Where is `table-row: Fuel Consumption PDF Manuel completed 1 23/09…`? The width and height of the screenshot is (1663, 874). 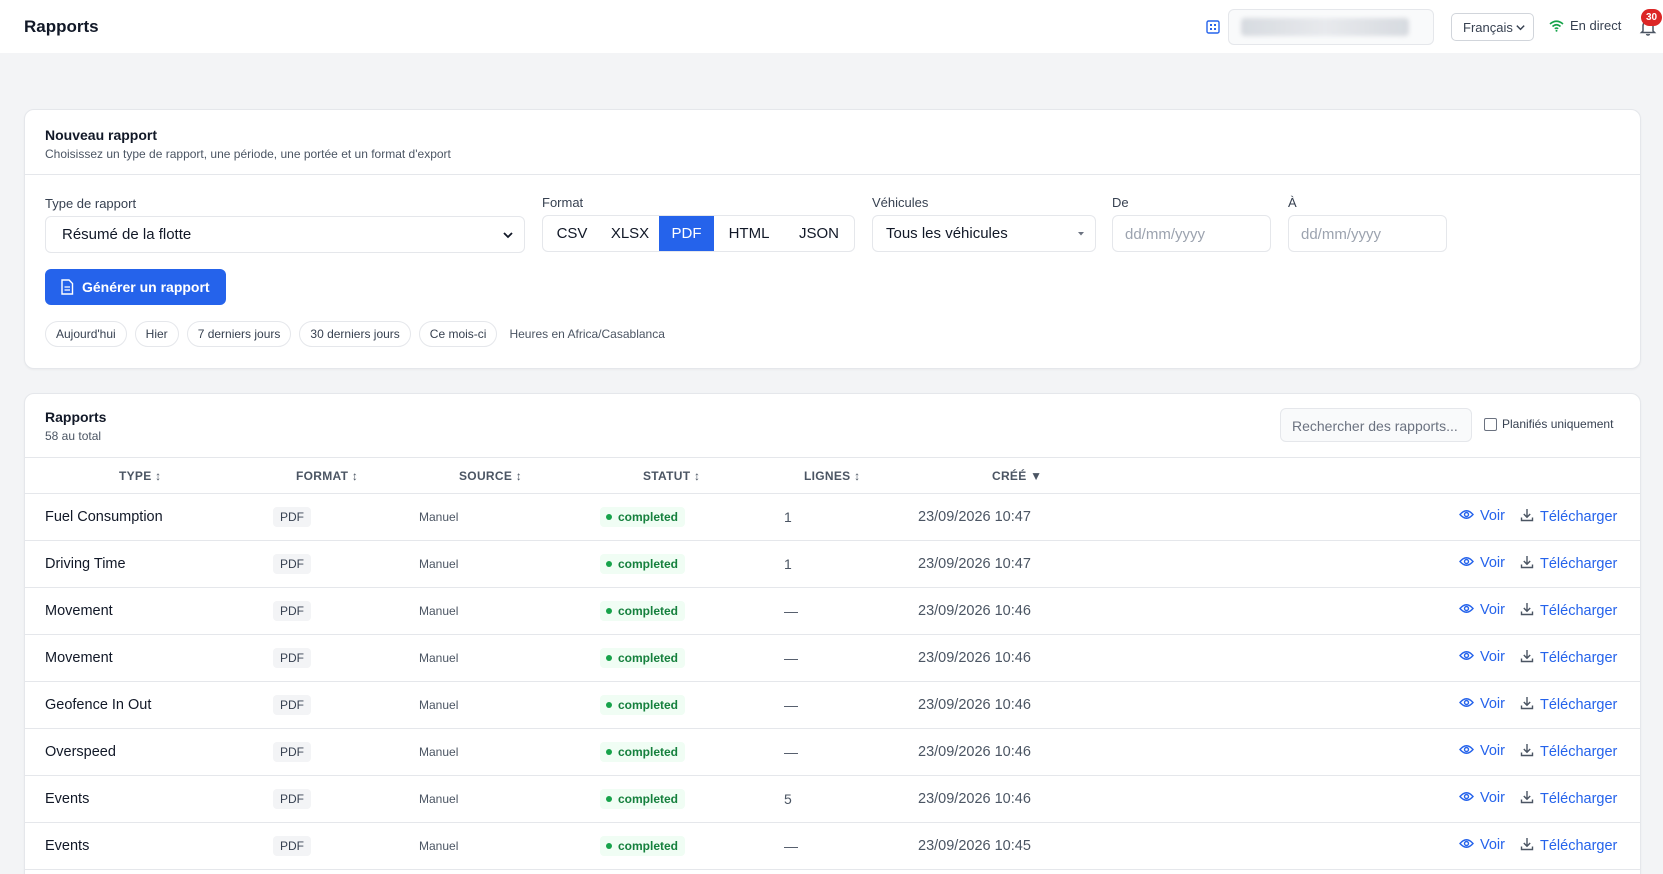 table-row: Fuel Consumption PDF Manuel completed 1 23/09… is located at coordinates (832, 517).